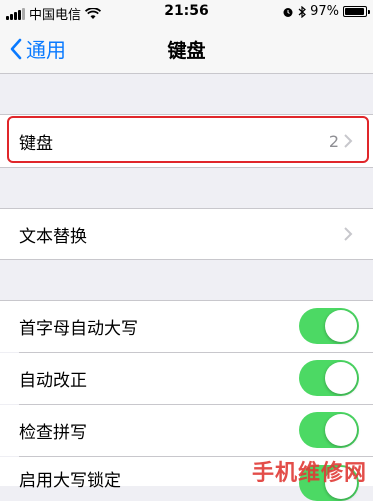  Describe the element at coordinates (188, 139) in the screenshot. I see `highlight-box` at that location.